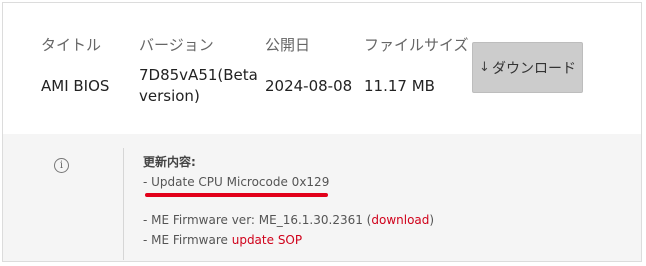 The height and width of the screenshot is (266, 646). I want to click on red-highlight-underline, so click(236, 195).